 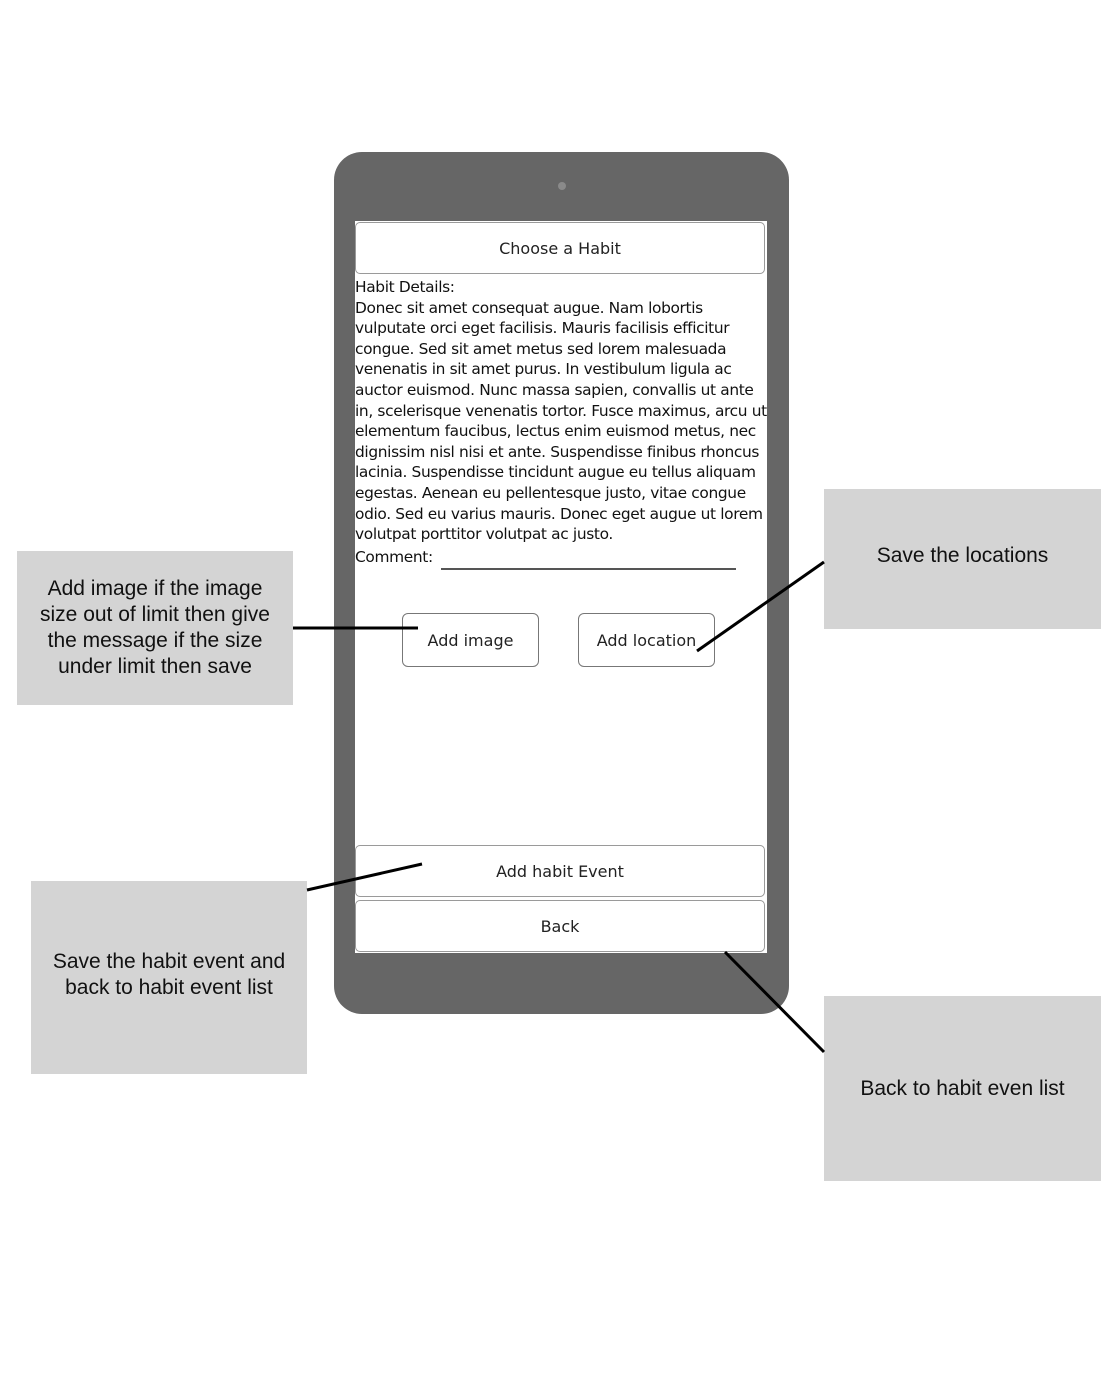 What do you see at coordinates (470, 640) in the screenshot?
I see `add-image-button: Add image` at bounding box center [470, 640].